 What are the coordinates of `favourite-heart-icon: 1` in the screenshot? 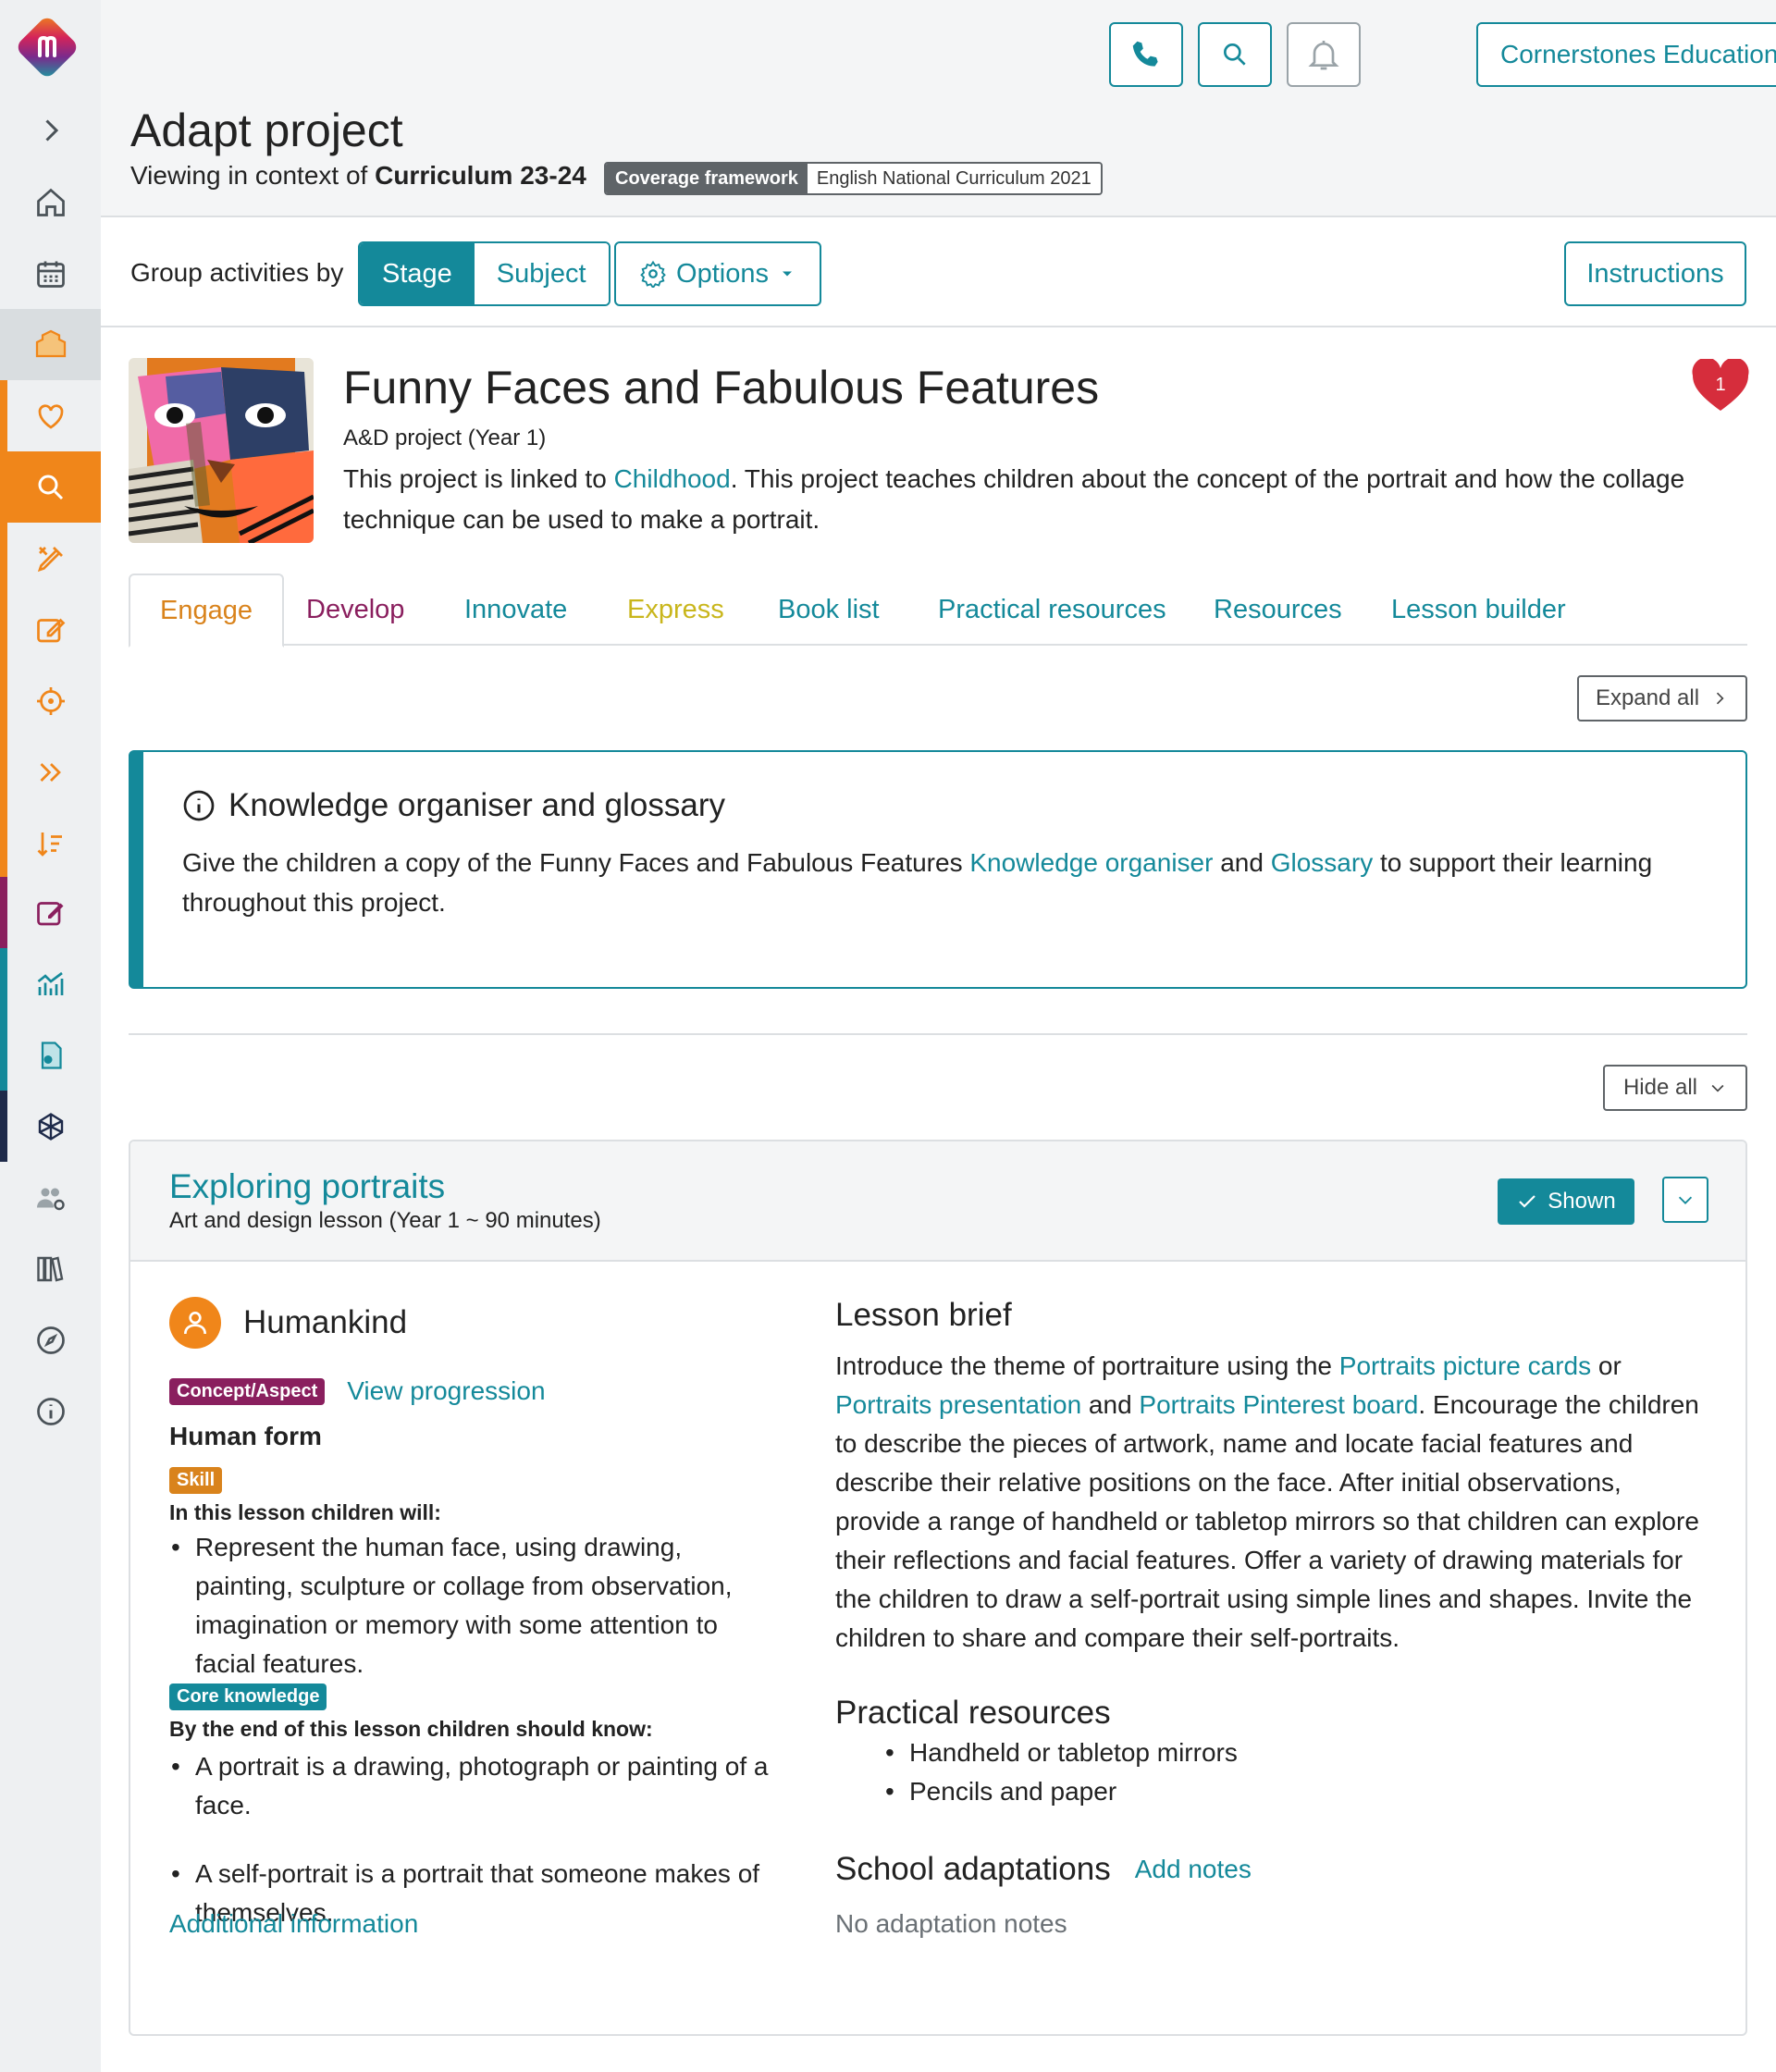 It's located at (1720, 386).